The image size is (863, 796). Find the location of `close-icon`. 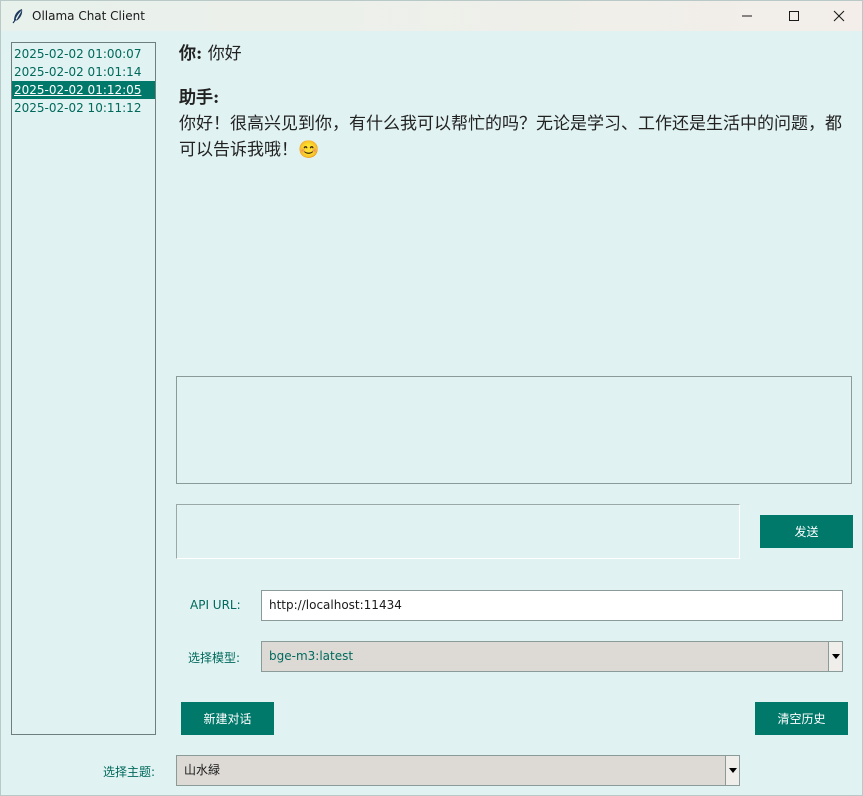

close-icon is located at coordinates (839, 16).